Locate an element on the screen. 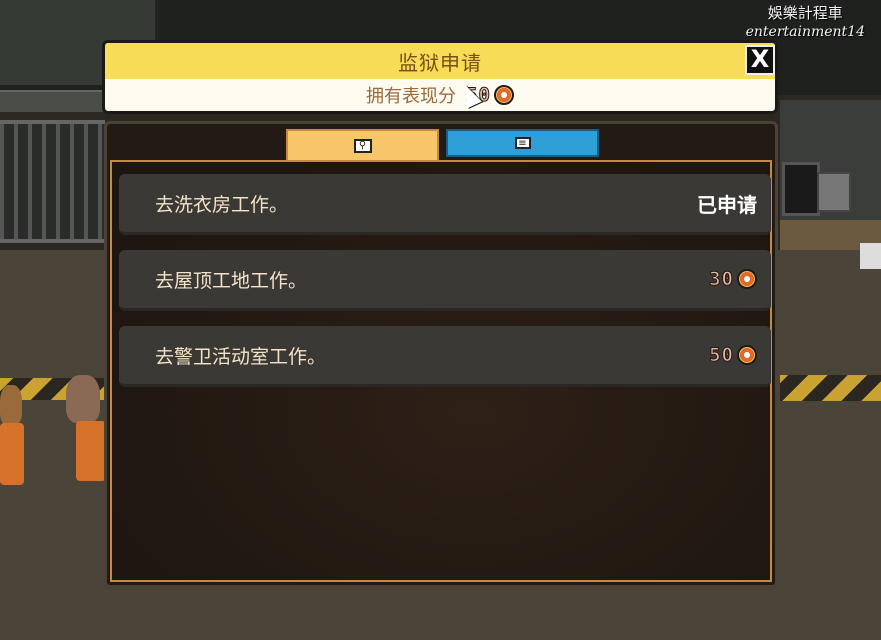 The width and height of the screenshot is (881, 640). watermark: 娛樂計程車 entertainment14 is located at coordinates (805, 23).